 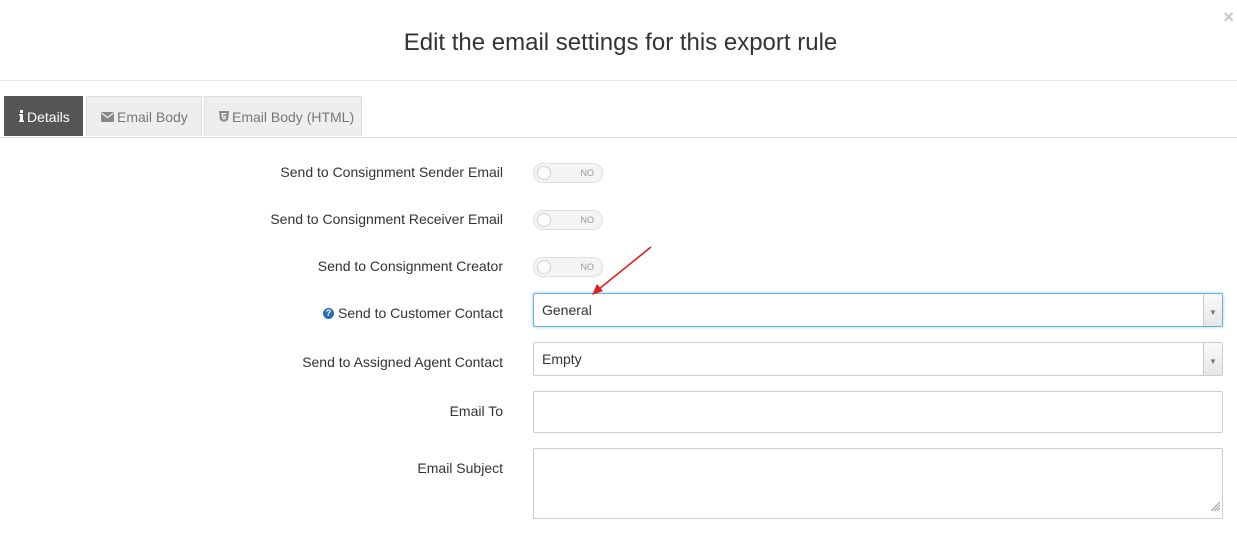 I want to click on agent-contact-label: Send to Assigned Agent Contact, so click(x=402, y=362).